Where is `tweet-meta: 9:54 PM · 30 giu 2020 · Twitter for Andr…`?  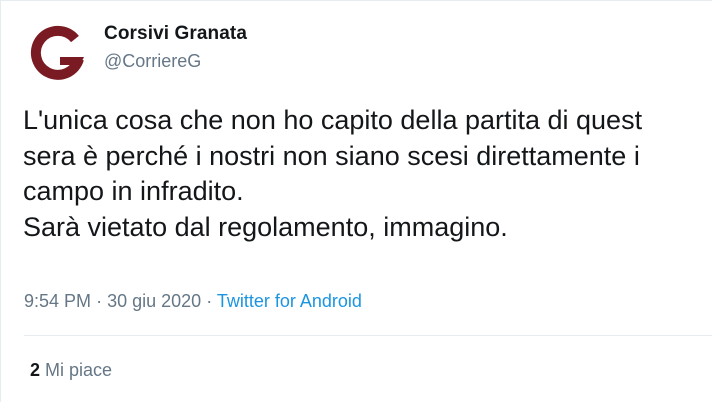 tweet-meta: 9:54 PM · 30 giu 2020 · Twitter for Andr… is located at coordinates (193, 301).